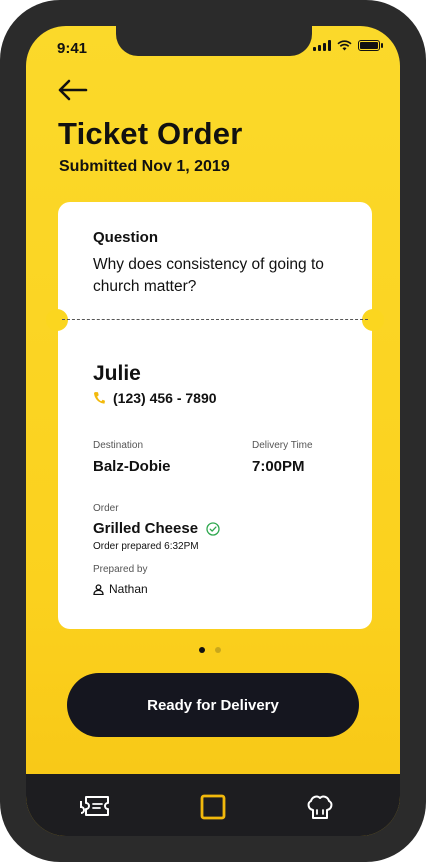  Describe the element at coordinates (118, 445) in the screenshot. I see `destination-label: Destination` at that location.